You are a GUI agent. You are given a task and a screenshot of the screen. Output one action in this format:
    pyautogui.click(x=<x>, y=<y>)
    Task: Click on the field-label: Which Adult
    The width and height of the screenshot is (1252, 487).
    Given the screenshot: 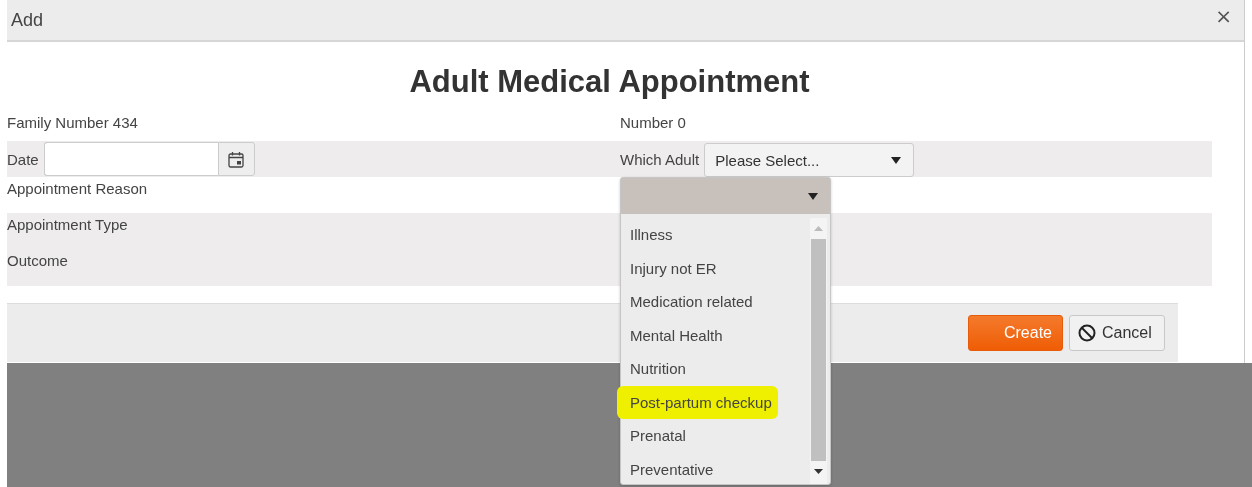 What is the action you would take?
    pyautogui.click(x=660, y=159)
    